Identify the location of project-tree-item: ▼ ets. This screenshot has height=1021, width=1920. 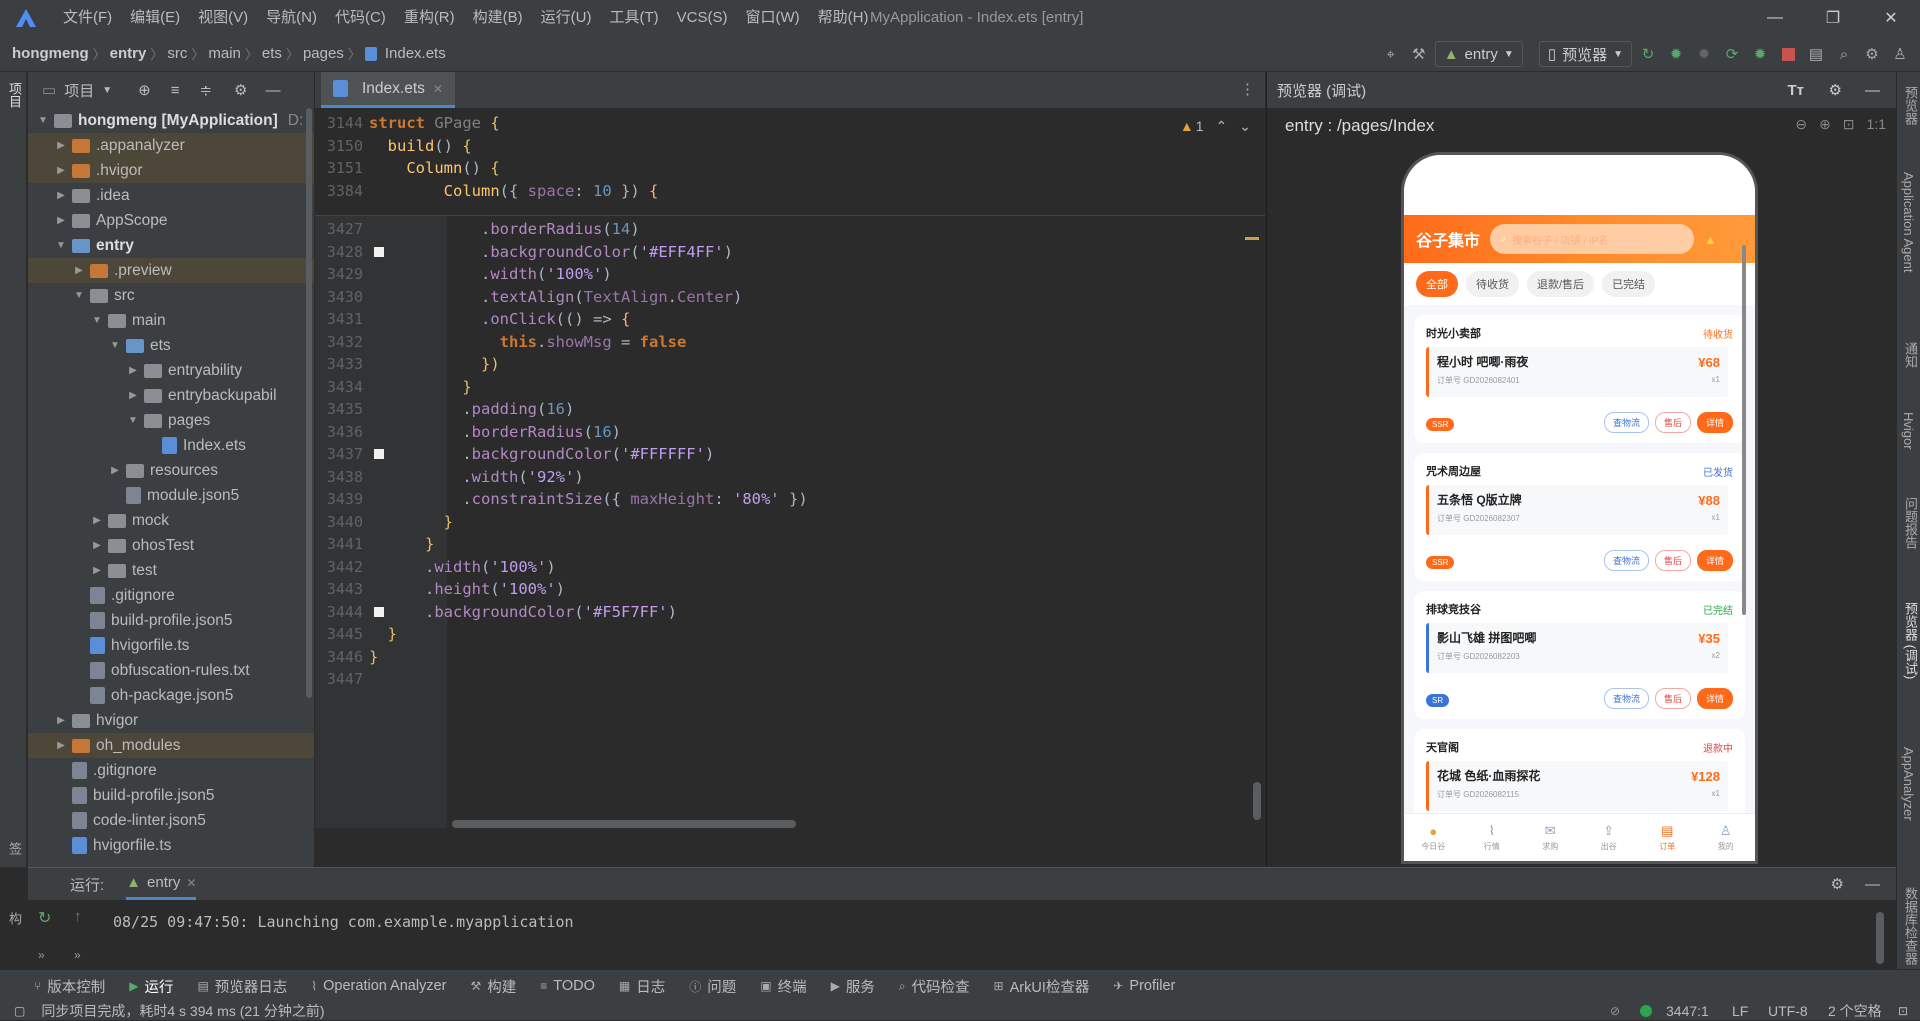
(171, 345).